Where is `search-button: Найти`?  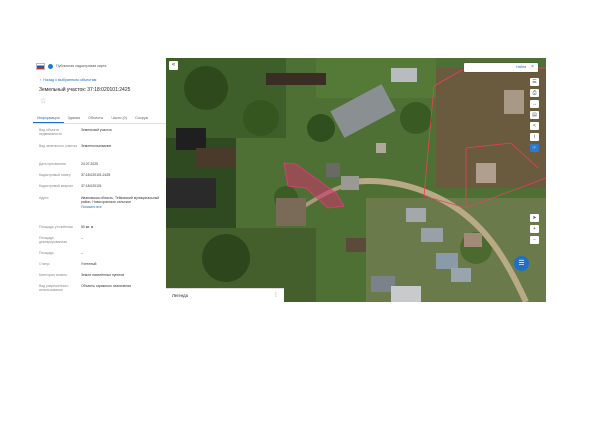 search-button: Найти is located at coordinates (521, 67).